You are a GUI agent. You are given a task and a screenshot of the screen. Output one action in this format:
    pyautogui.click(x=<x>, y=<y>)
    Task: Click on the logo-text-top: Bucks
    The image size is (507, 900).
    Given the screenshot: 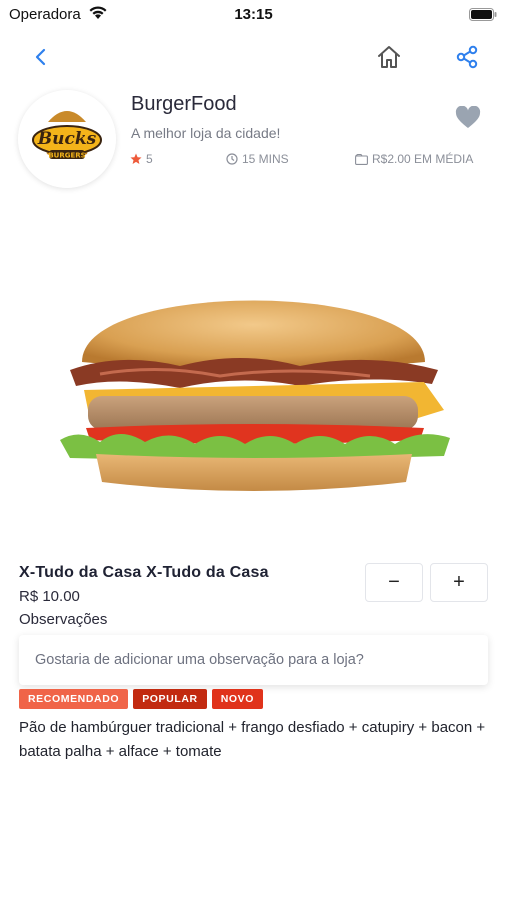 What is the action you would take?
    pyautogui.click(x=67, y=139)
    